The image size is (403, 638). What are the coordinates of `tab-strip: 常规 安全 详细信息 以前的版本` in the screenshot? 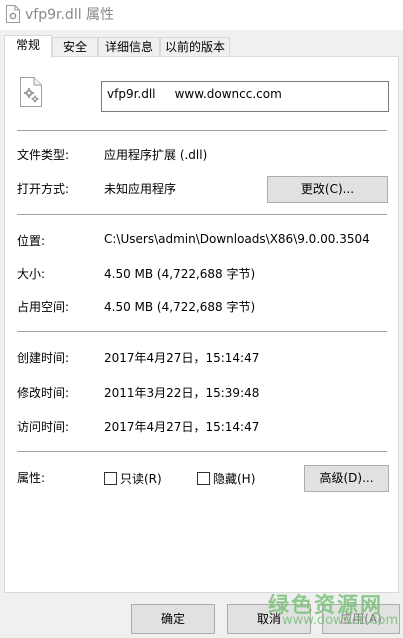 It's located at (201, 46).